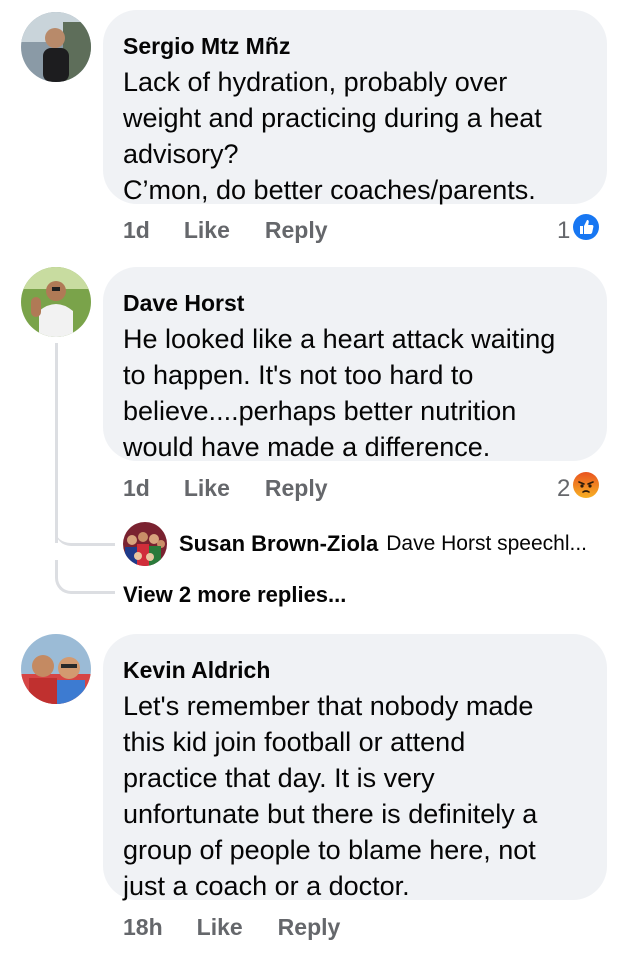 The image size is (625, 960). What do you see at coordinates (294, 742) in the screenshot?
I see `comment-text-line: this kid join football or attend` at bounding box center [294, 742].